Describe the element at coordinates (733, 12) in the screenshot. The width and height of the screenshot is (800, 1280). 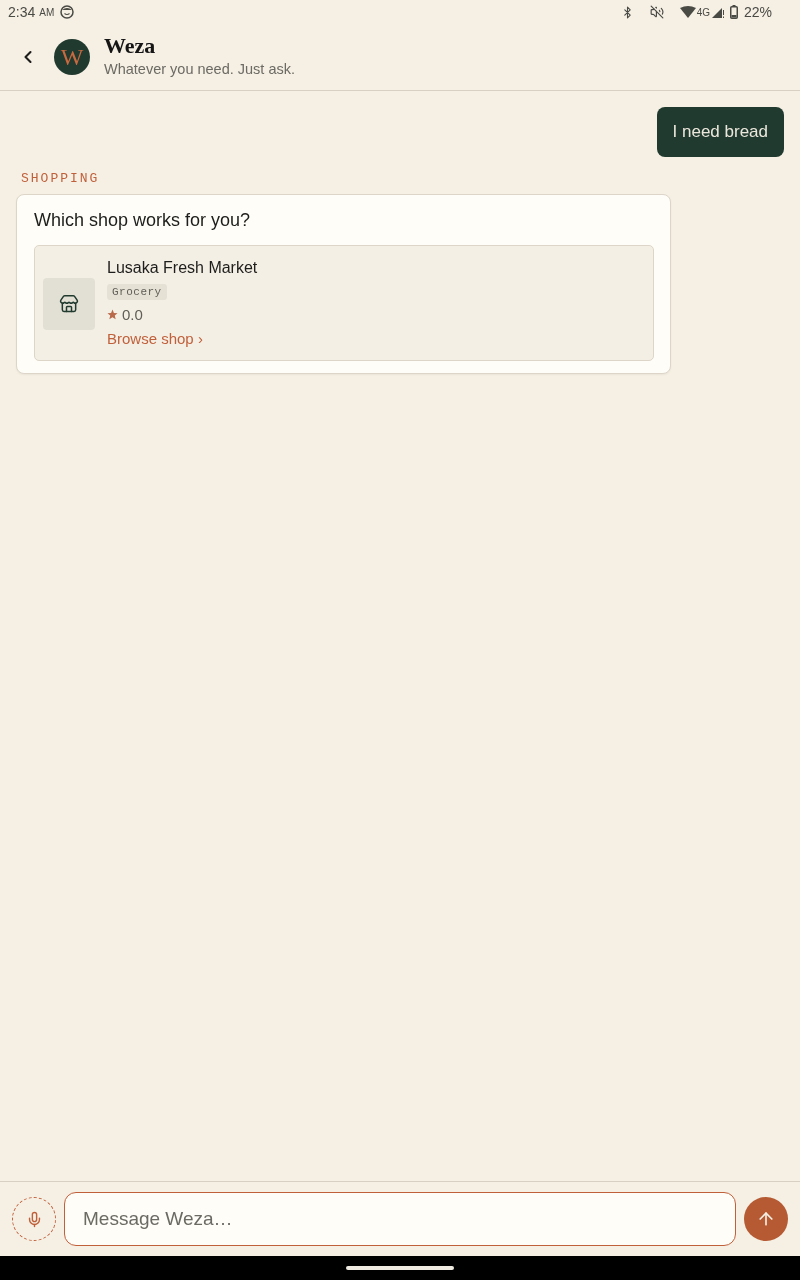
I see `battery-icon` at that location.